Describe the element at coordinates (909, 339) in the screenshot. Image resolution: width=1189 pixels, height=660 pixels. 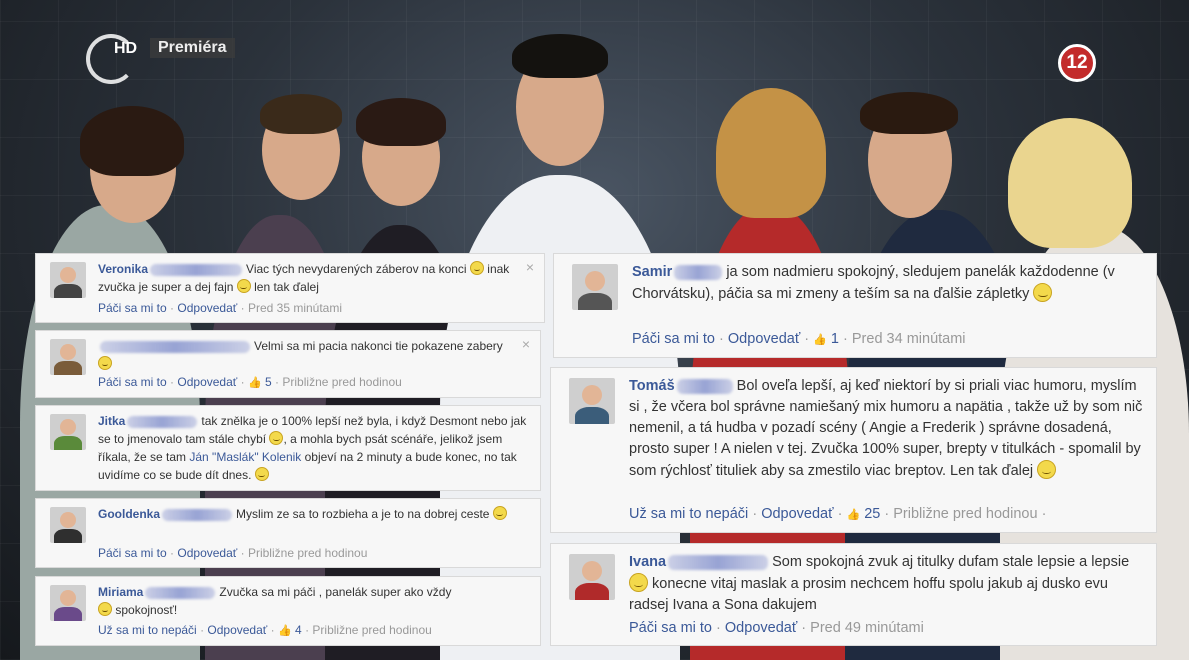
I see `timestamp: Pred 34 minútami` at that location.